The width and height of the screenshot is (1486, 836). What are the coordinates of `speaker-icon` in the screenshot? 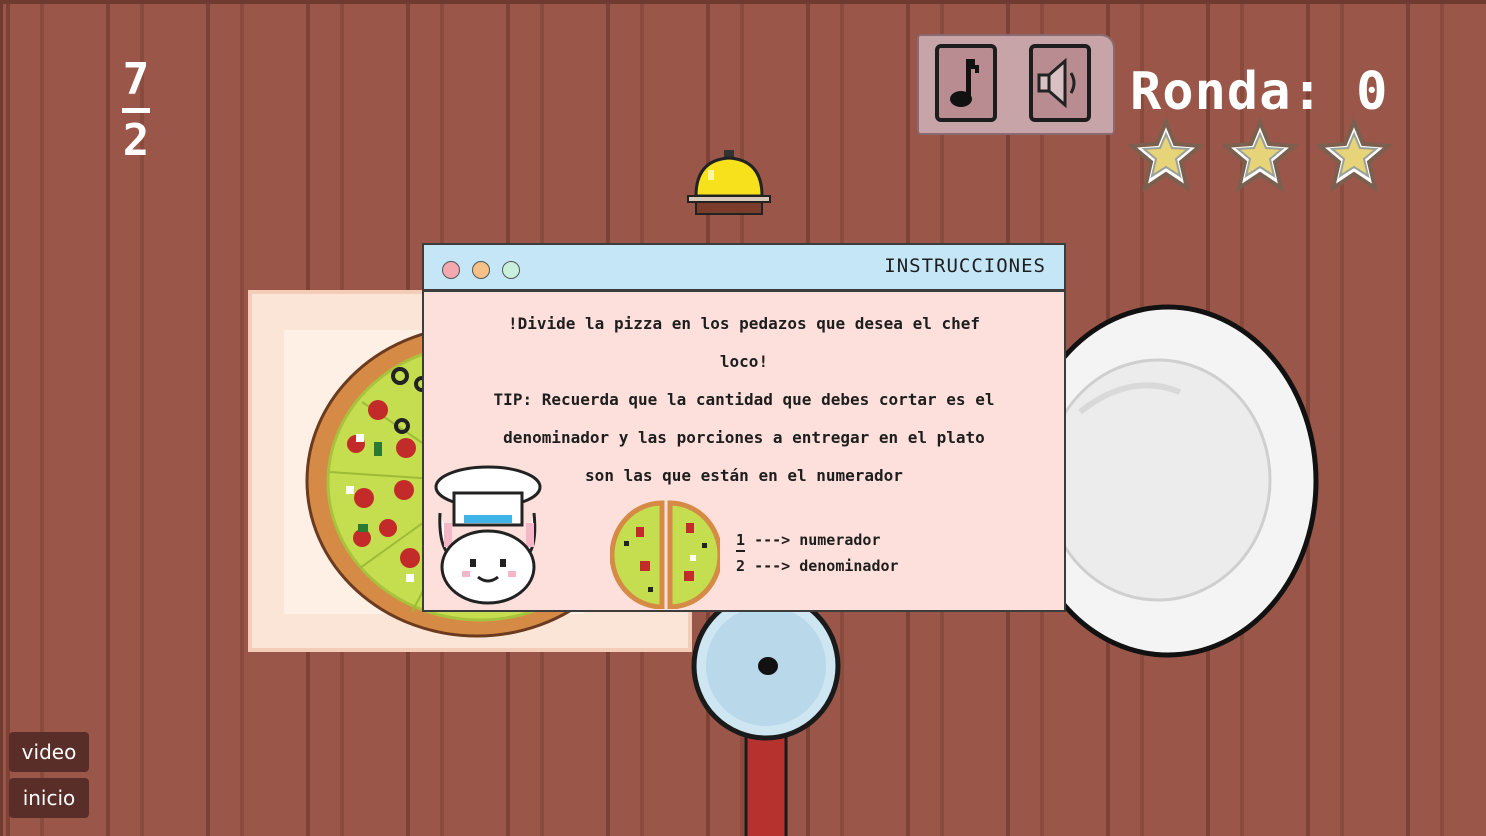 It's located at (1056, 83).